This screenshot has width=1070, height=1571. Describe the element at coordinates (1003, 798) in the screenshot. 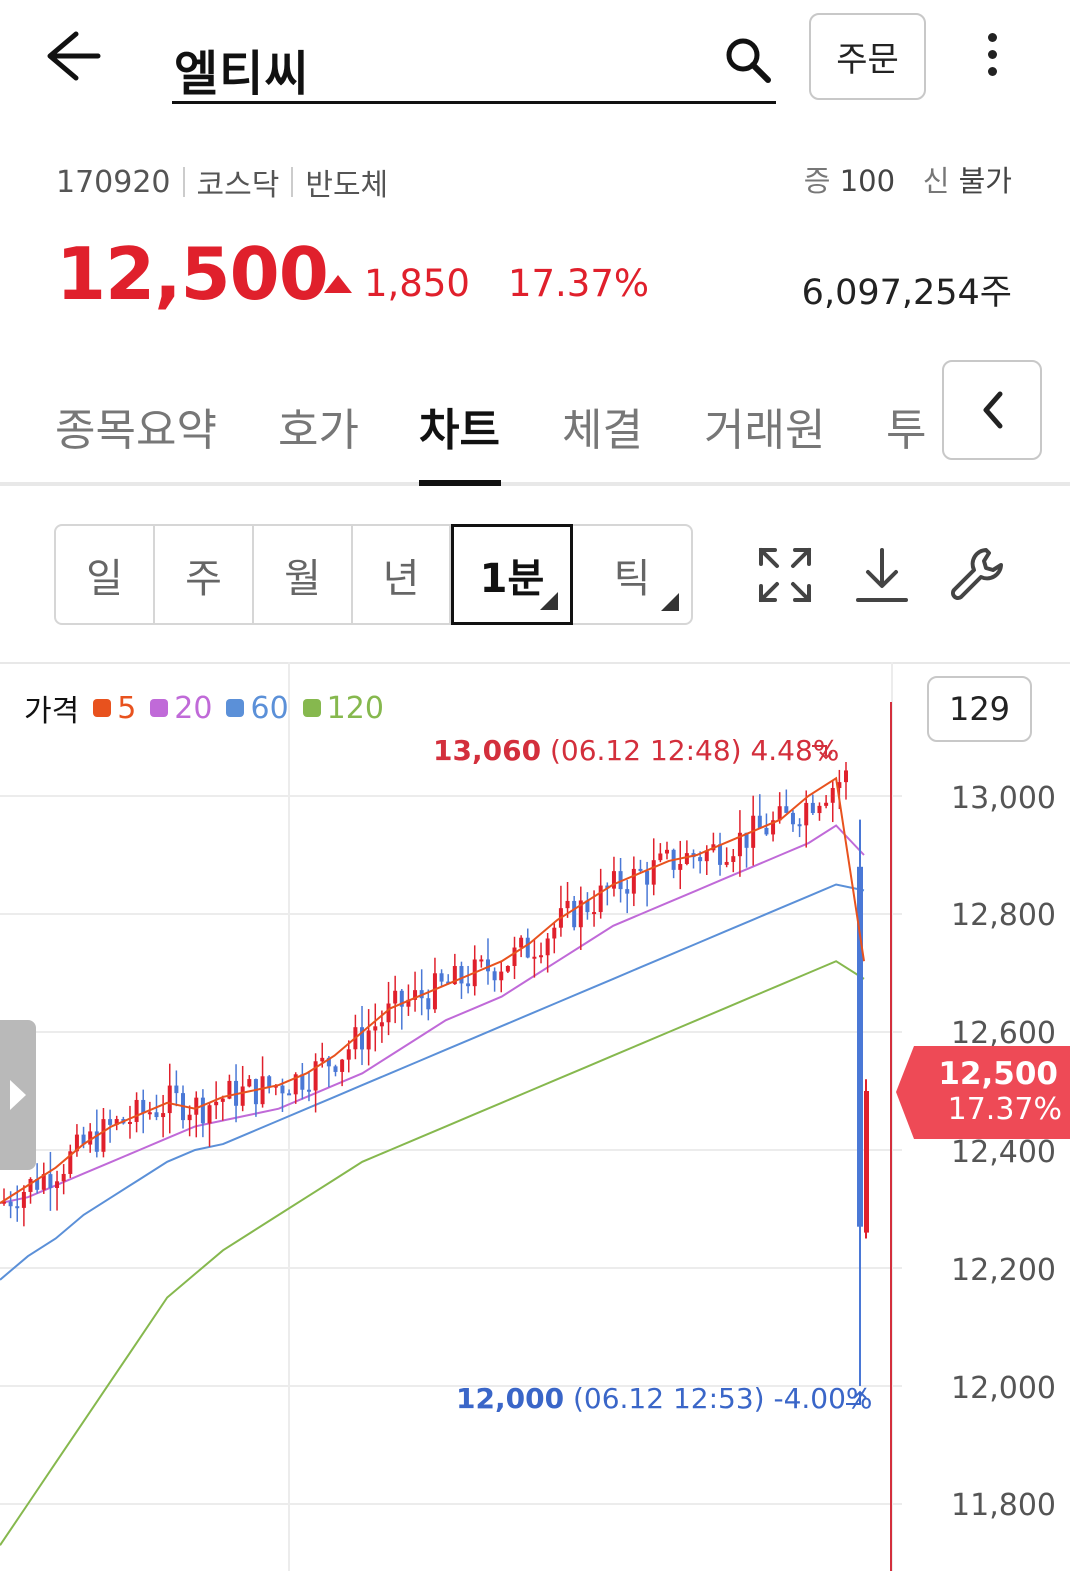

I see `y-tick-label: 13,000` at that location.